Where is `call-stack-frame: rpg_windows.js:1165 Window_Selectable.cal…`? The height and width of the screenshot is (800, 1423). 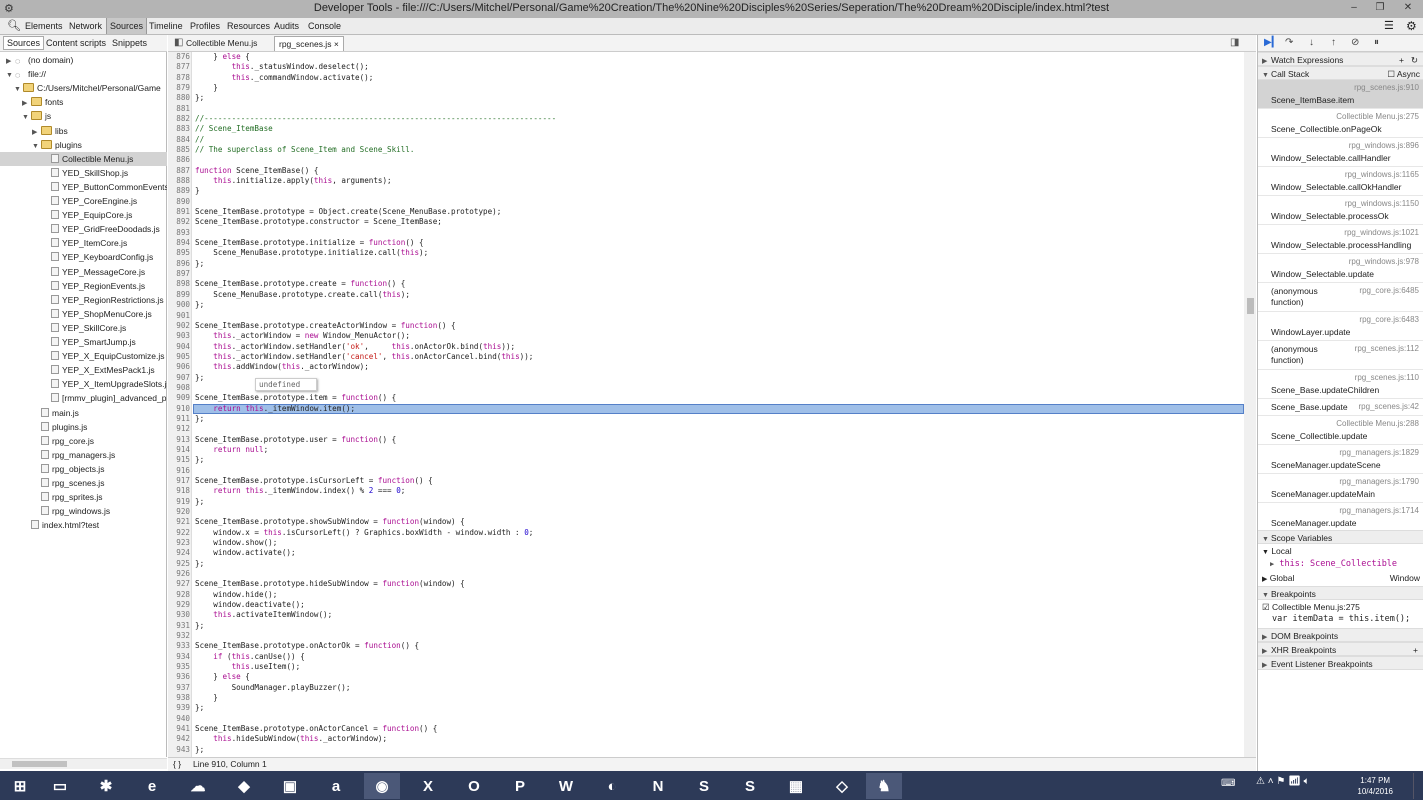
call-stack-frame: rpg_windows.js:1165 Window_Selectable.cal… is located at coordinates (1340, 181).